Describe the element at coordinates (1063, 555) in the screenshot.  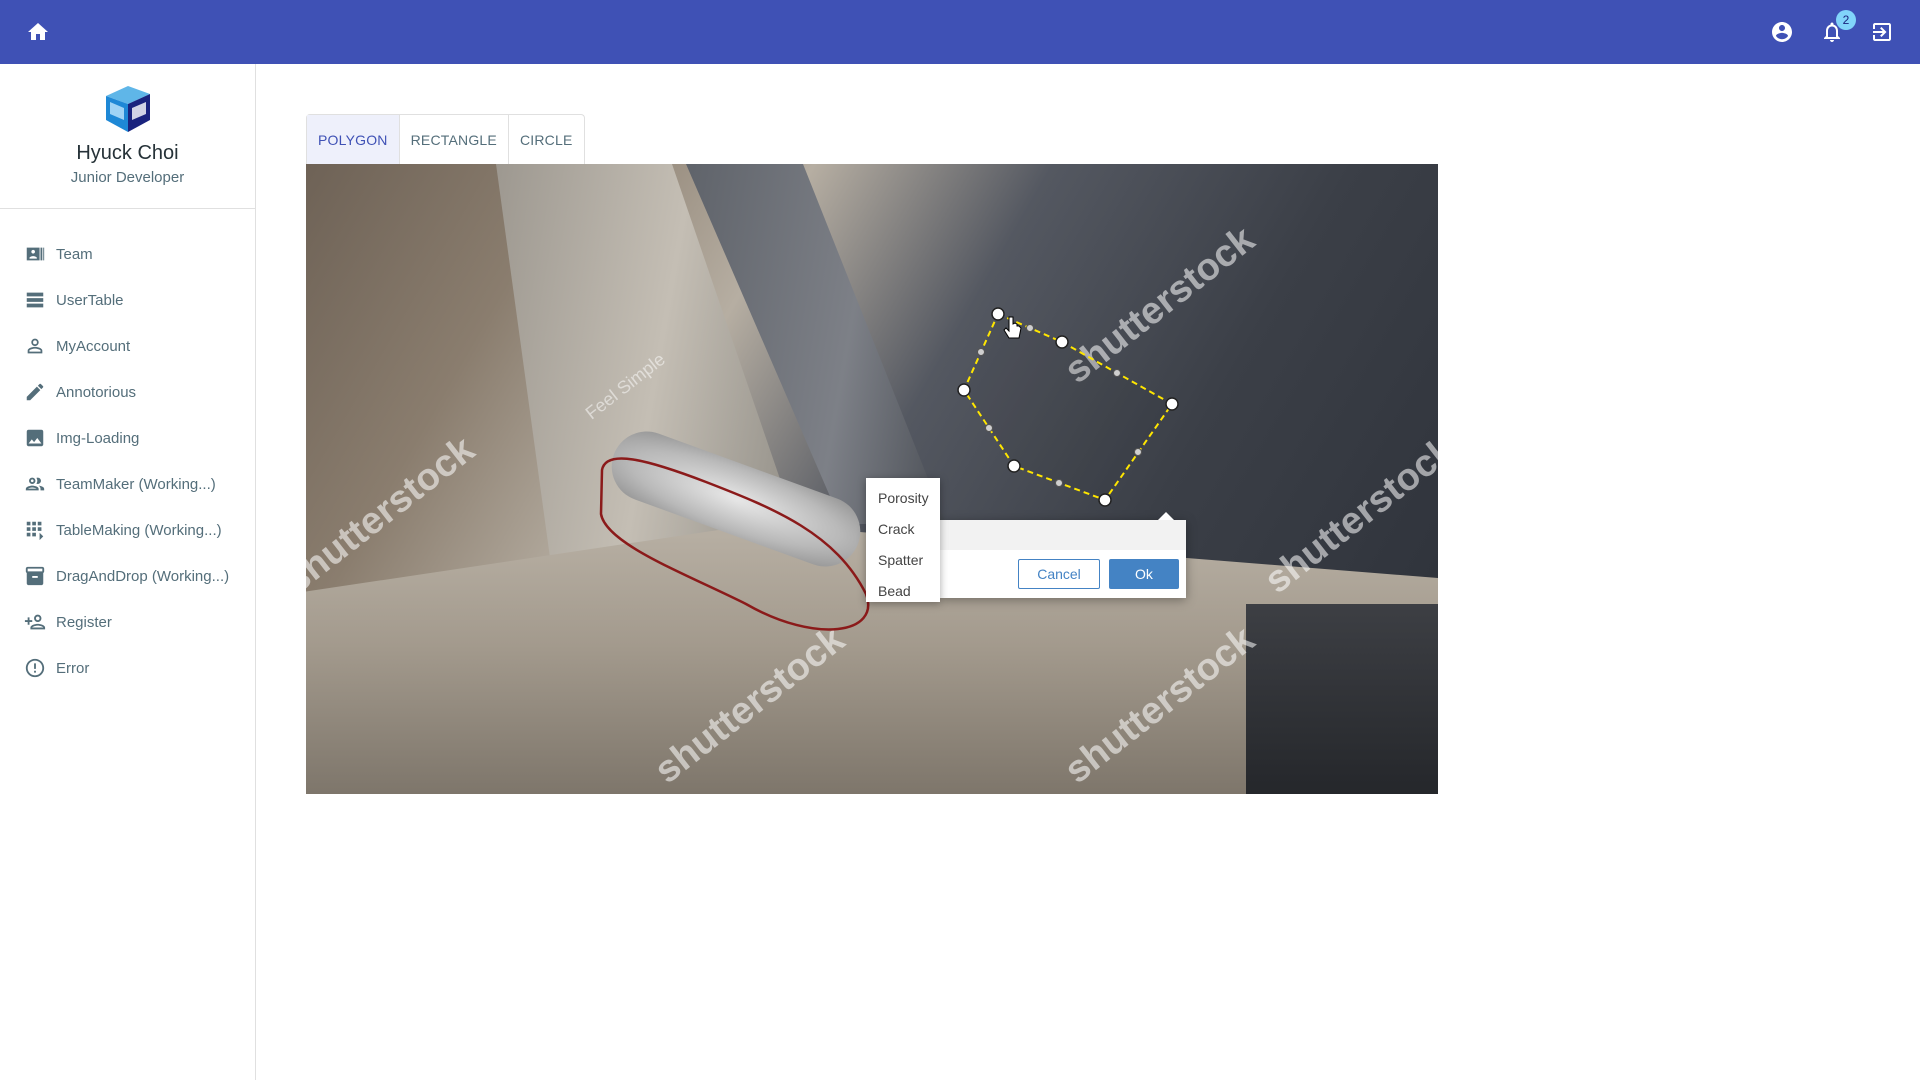
I see `annotation-editor-popup: Cancel Ok` at that location.